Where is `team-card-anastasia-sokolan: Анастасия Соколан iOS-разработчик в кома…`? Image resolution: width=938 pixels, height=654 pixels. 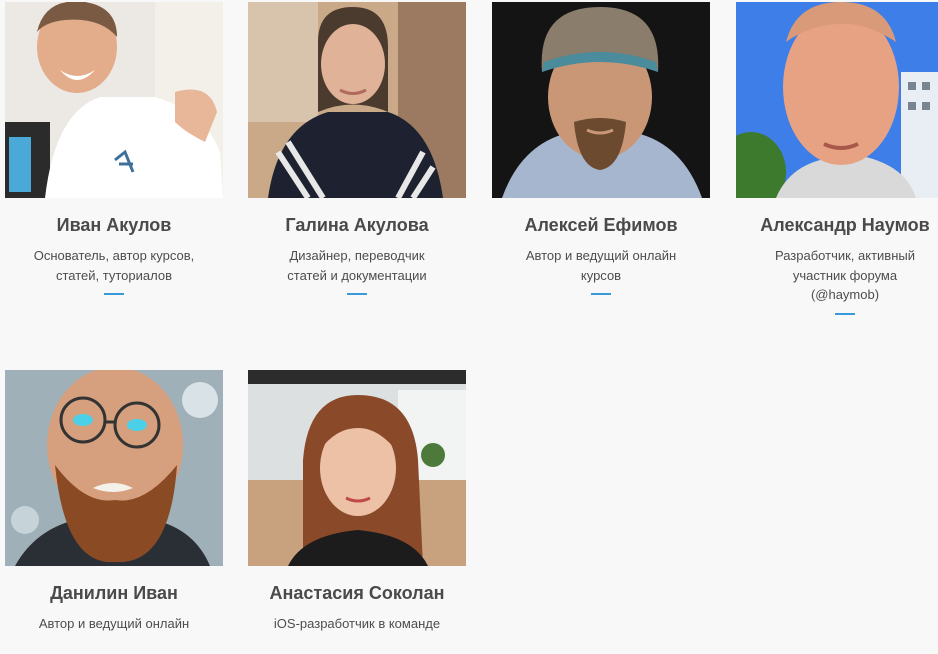
team-card-anastasia-sokolan: Анастасия Соколан iOS-разработчик в кома… is located at coordinates (357, 502).